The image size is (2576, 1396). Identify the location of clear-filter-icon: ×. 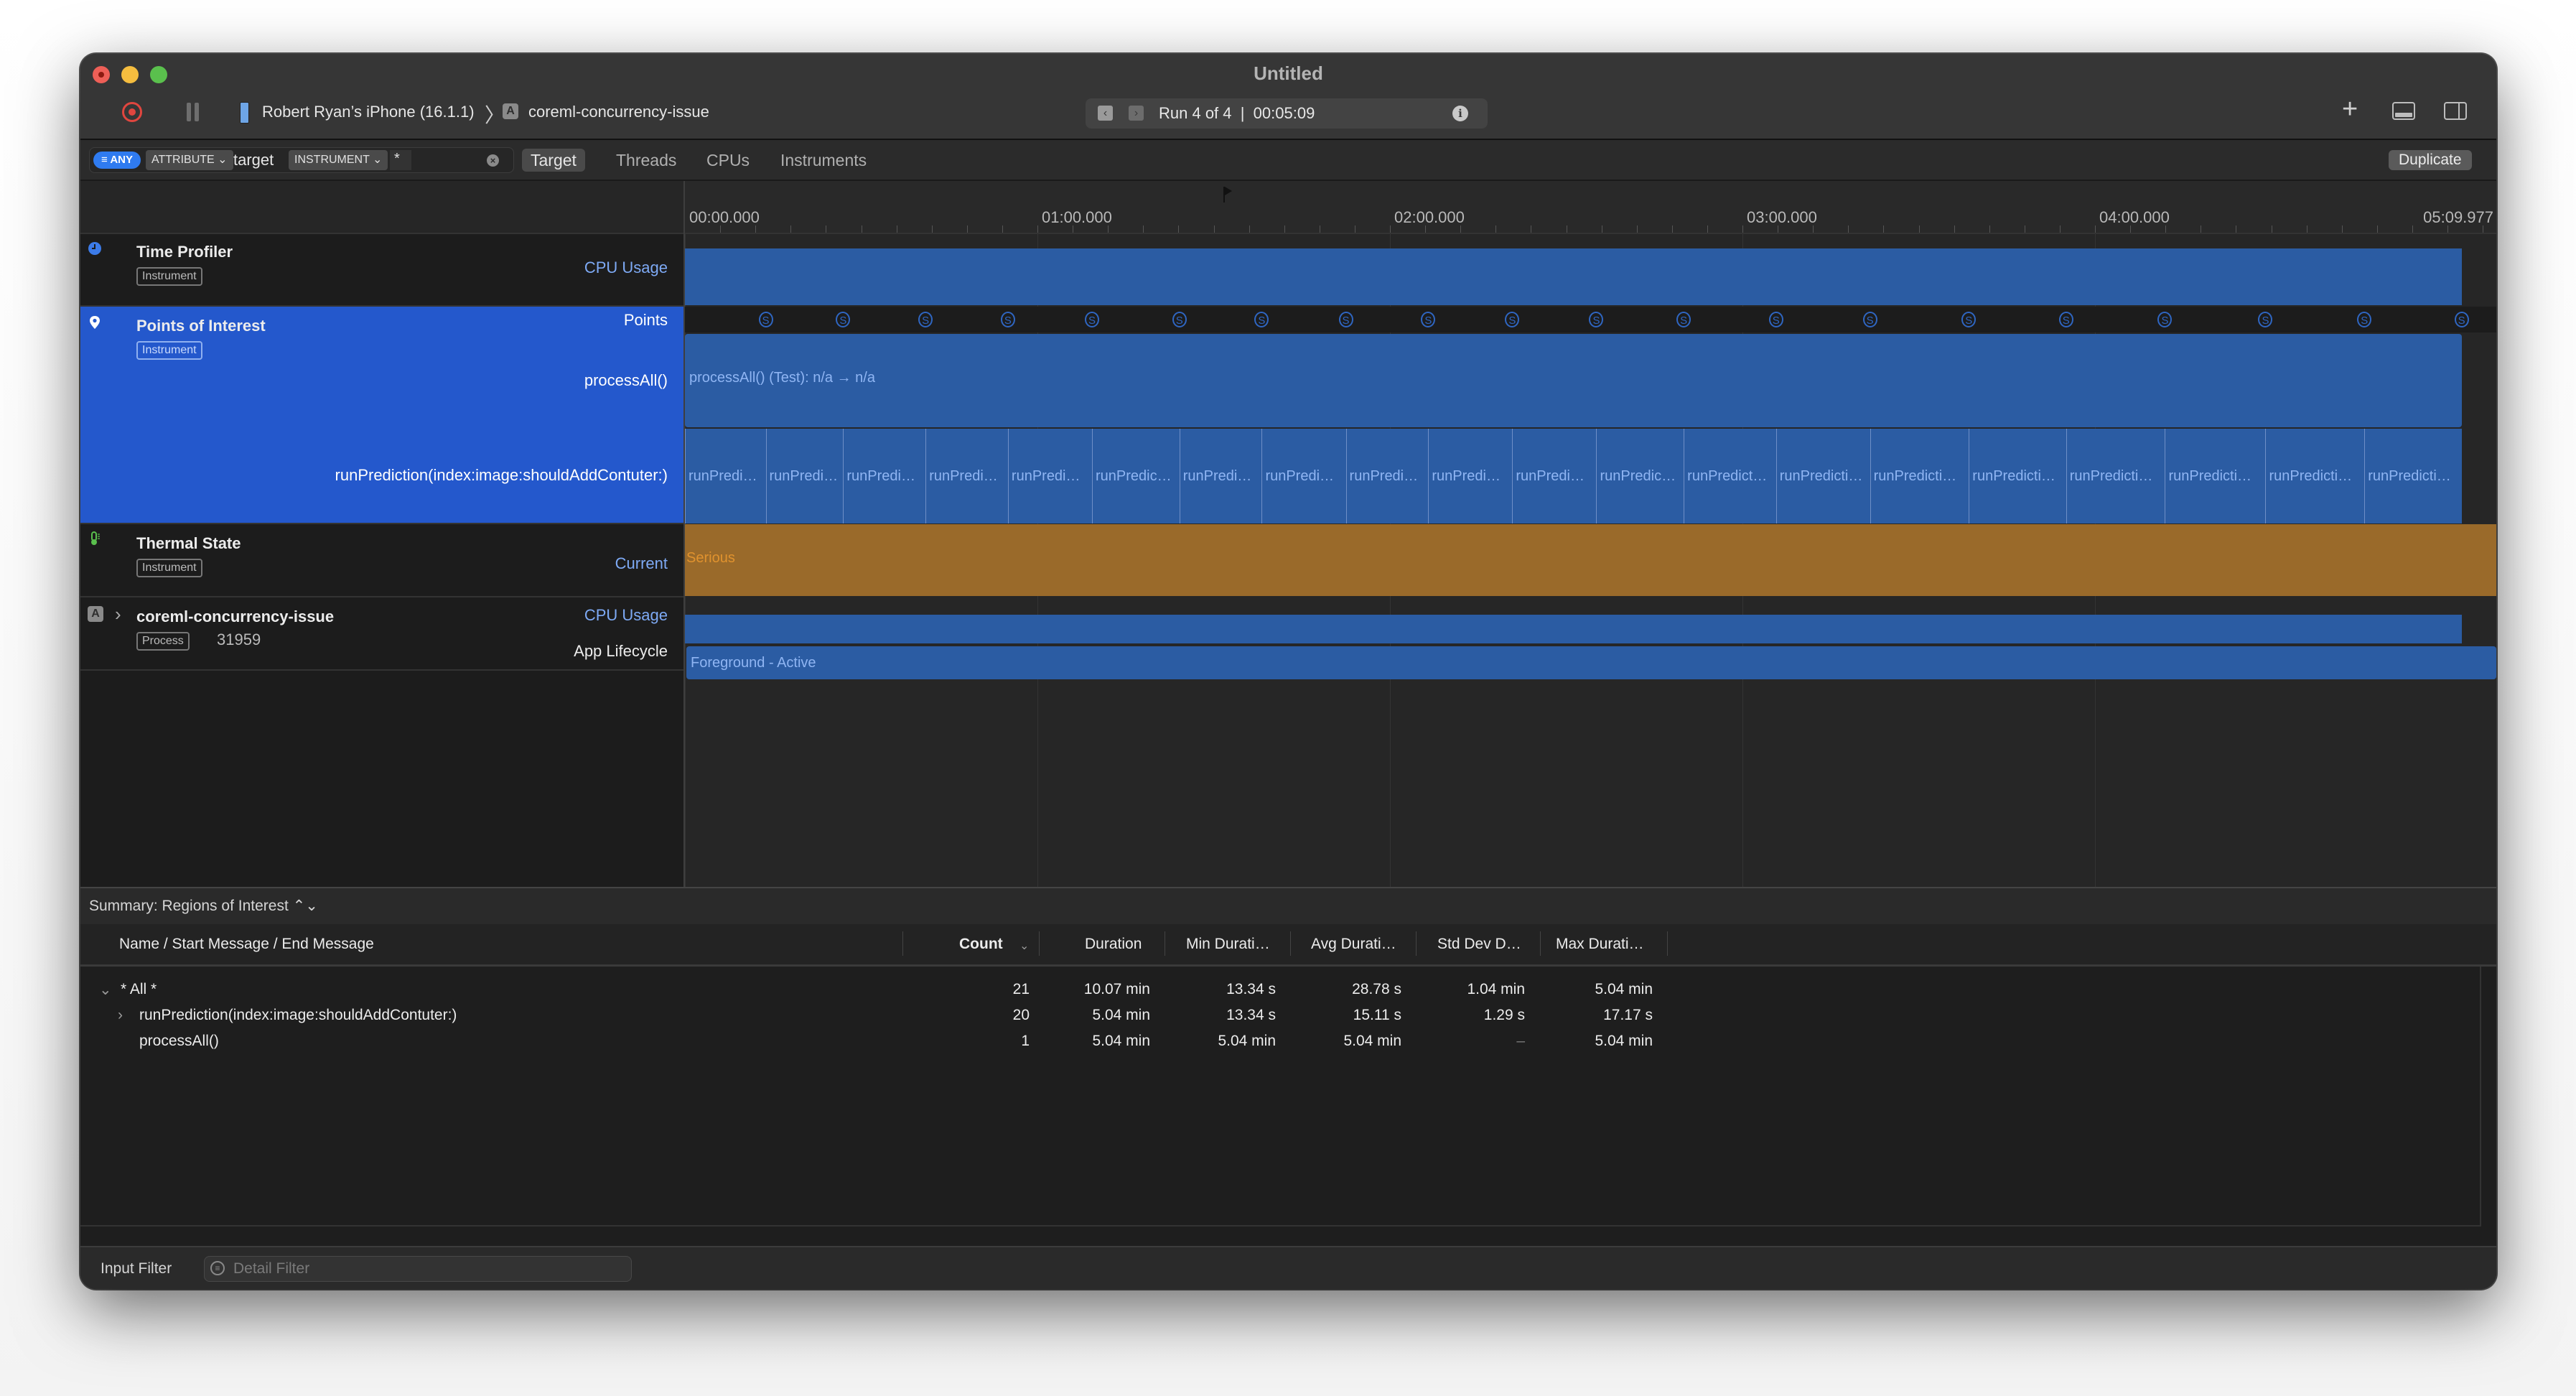
(493, 161).